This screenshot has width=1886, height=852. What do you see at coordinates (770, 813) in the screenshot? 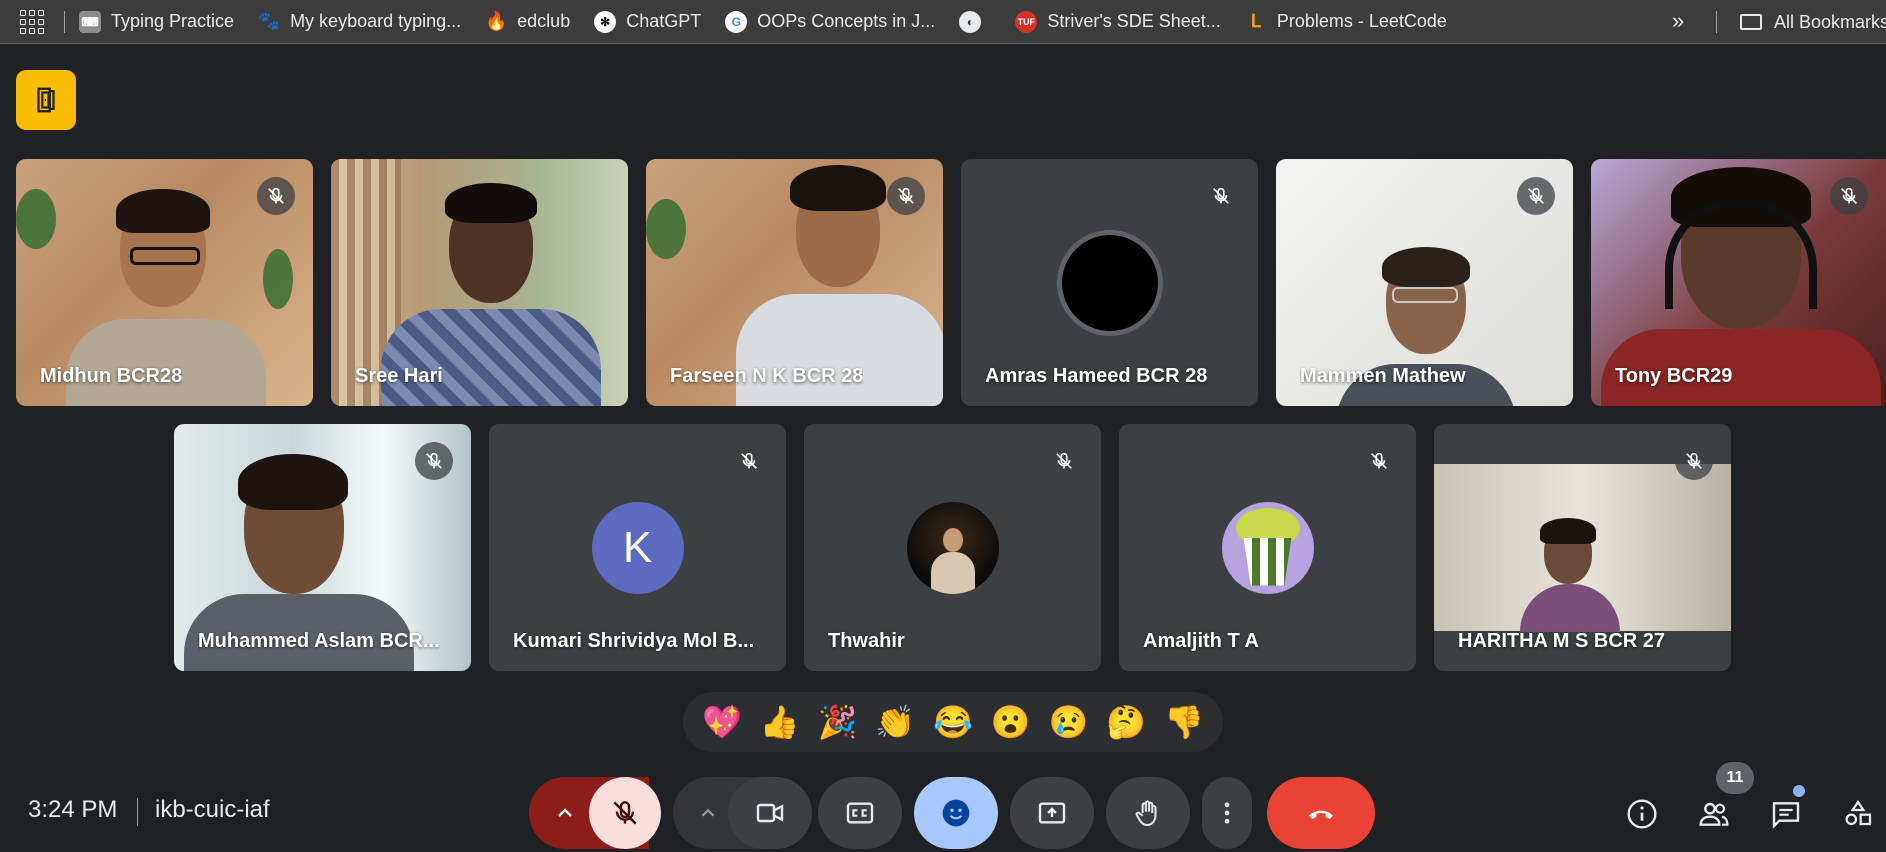
I see `camera-toggle-button` at bounding box center [770, 813].